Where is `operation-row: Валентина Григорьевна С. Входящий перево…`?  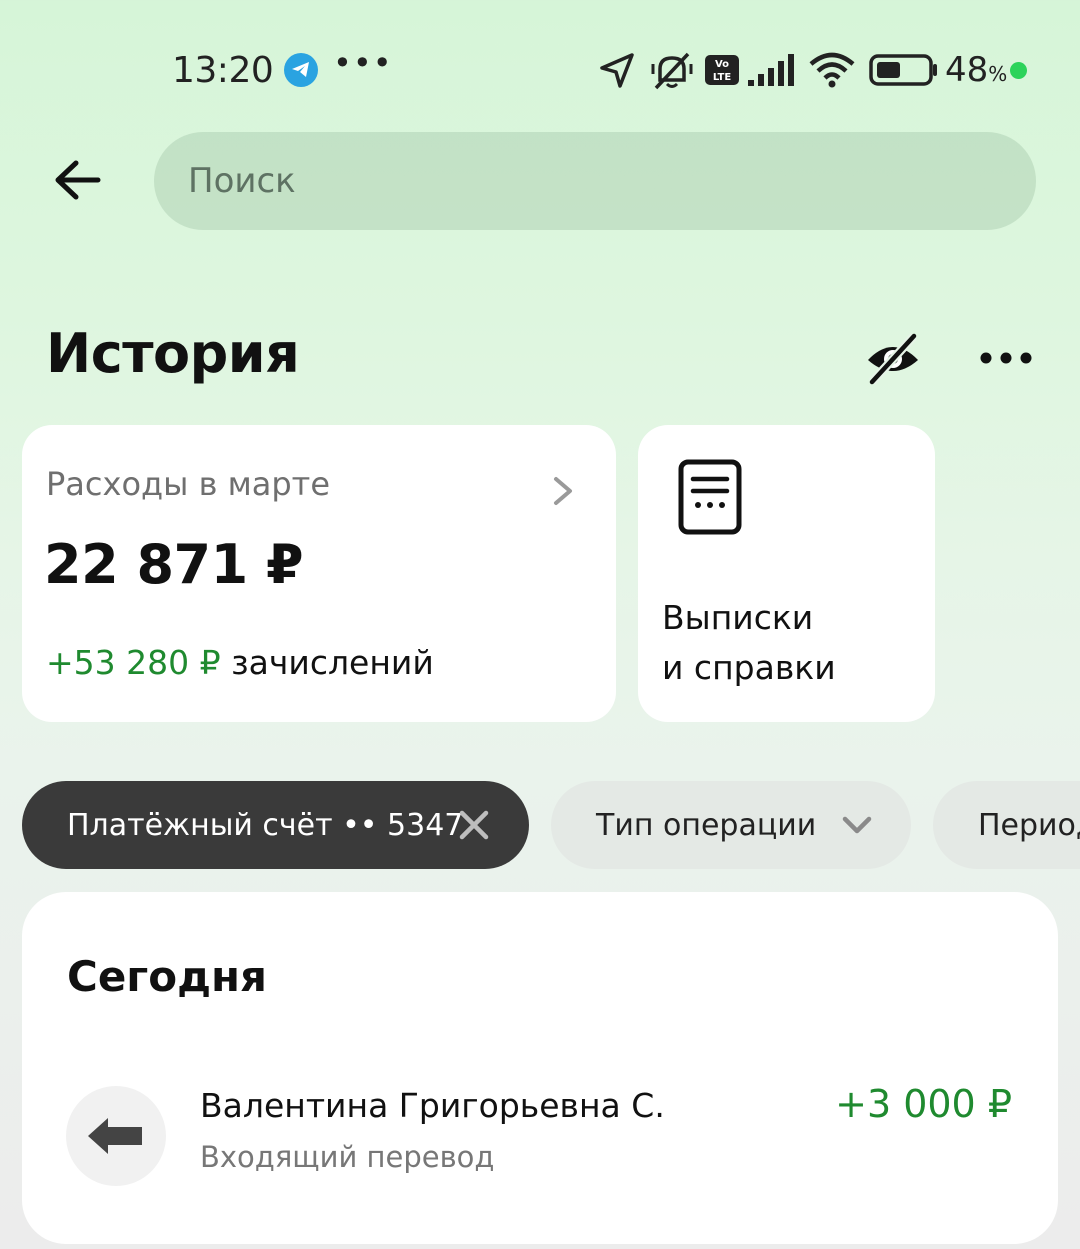 operation-row: Валентина Григорьевна С. Входящий перево… is located at coordinates (540, 1137).